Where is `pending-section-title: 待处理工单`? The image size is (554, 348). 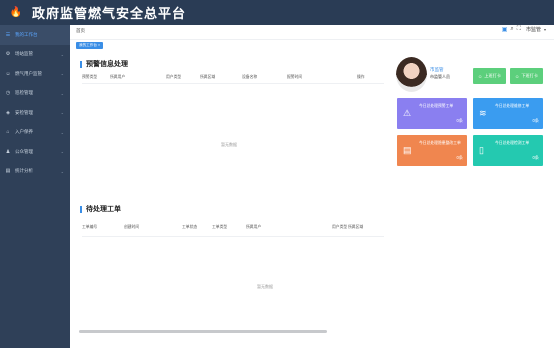
pending-section-title: 待处理工单 is located at coordinates (100, 209).